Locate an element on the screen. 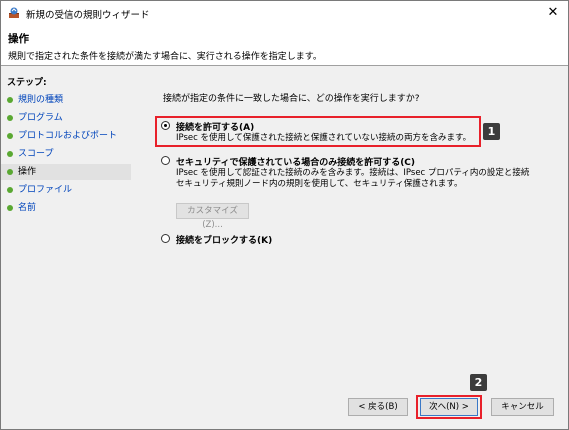 The width and height of the screenshot is (569, 430). allow-secure-description-line: セキュリティ規則ノード内の規則を使用して、セキュリティ保護されます。 is located at coordinates (319, 184).